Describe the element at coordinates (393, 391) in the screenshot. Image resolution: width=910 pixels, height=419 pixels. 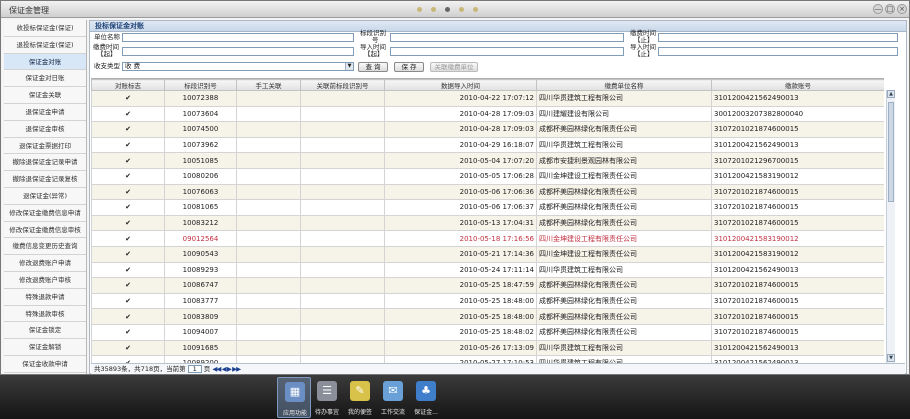
I see `chat-icon: ✉` at that location.